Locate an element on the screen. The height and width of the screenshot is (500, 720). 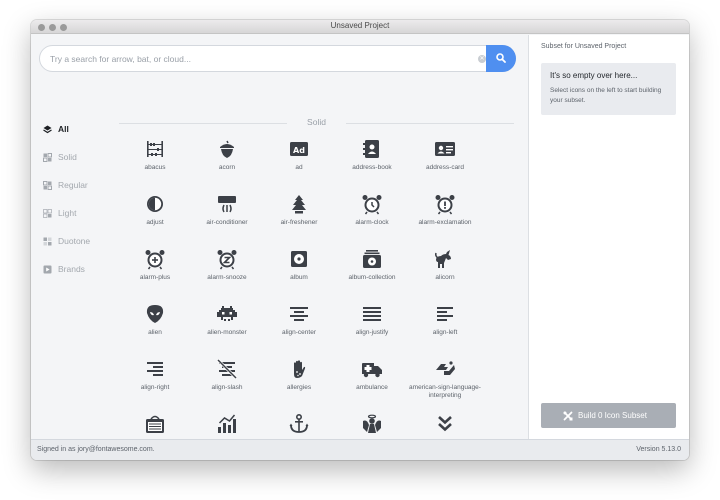
build-subset-button: Build 0 Icon Subset is located at coordinates (608, 415).